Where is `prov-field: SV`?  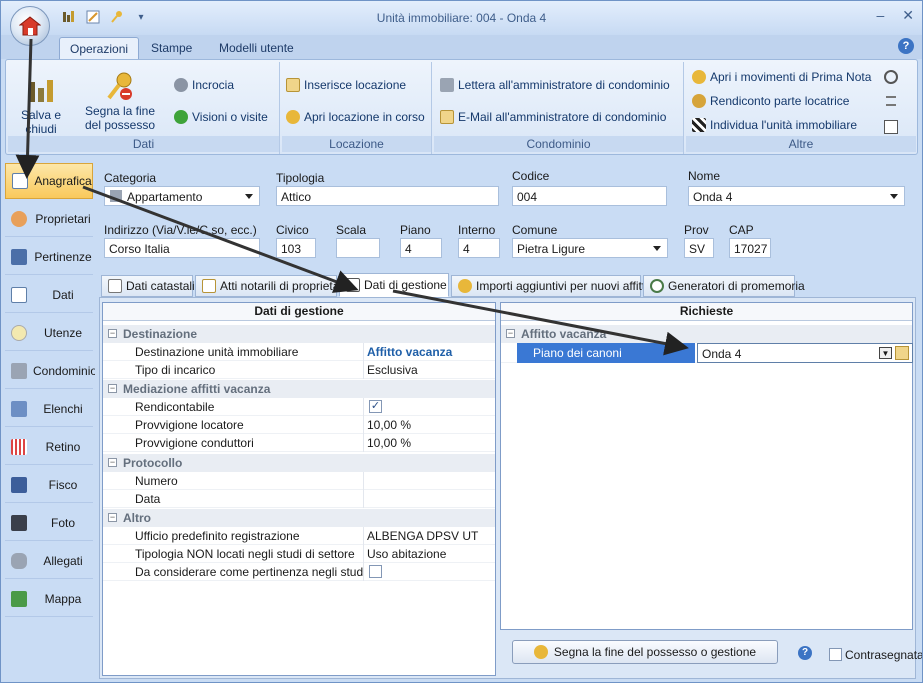 prov-field: SV is located at coordinates (699, 248).